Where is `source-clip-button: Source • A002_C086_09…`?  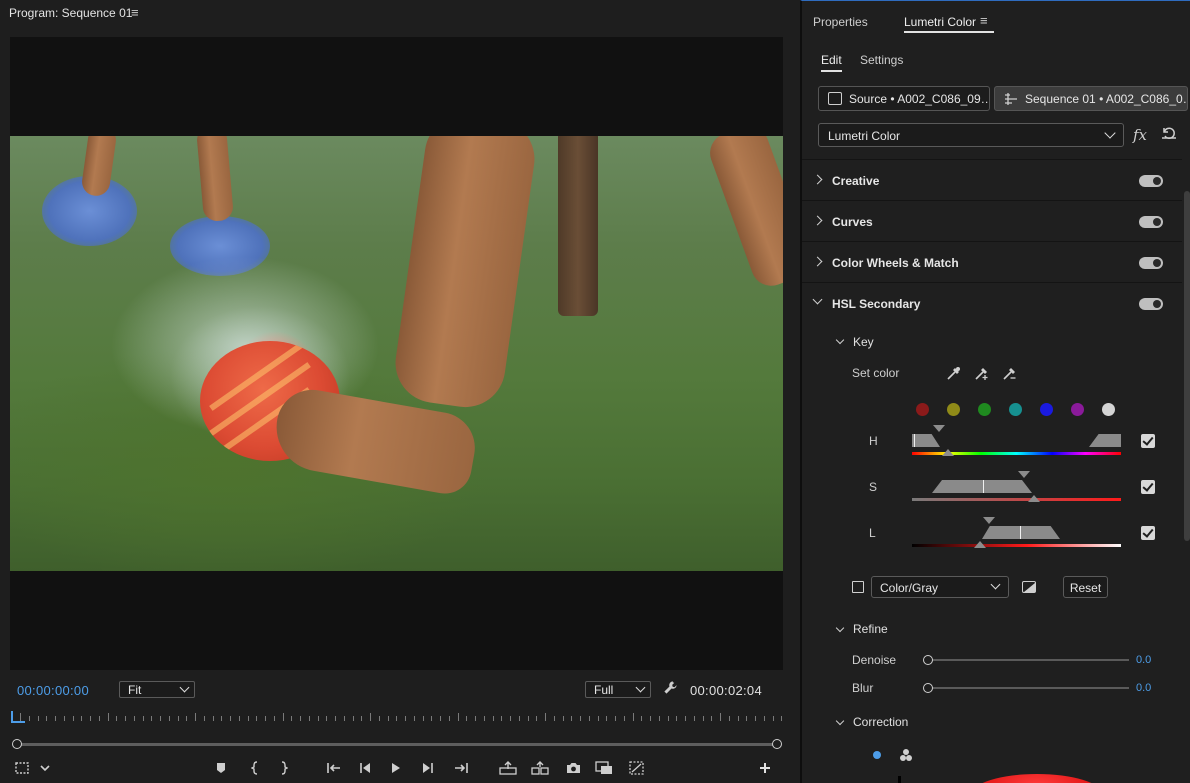
source-clip-button: Source • A002_C086_09… is located at coordinates (904, 98).